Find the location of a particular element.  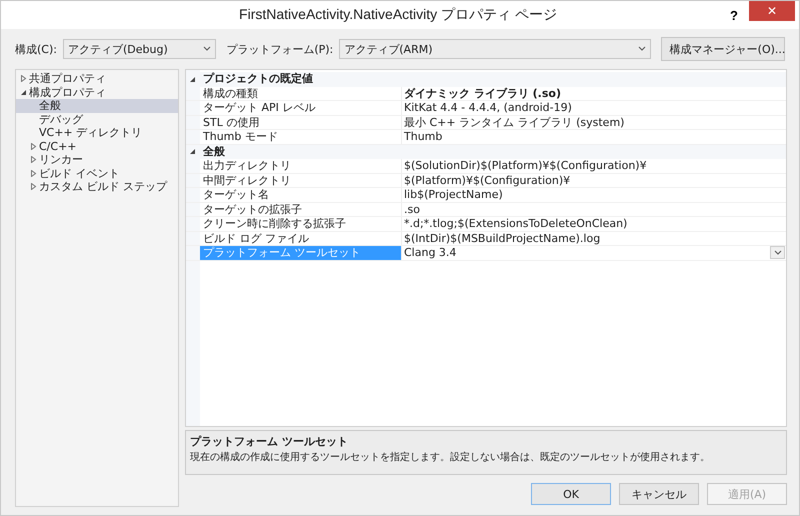

dialog-button: キャンセル is located at coordinates (659, 494).